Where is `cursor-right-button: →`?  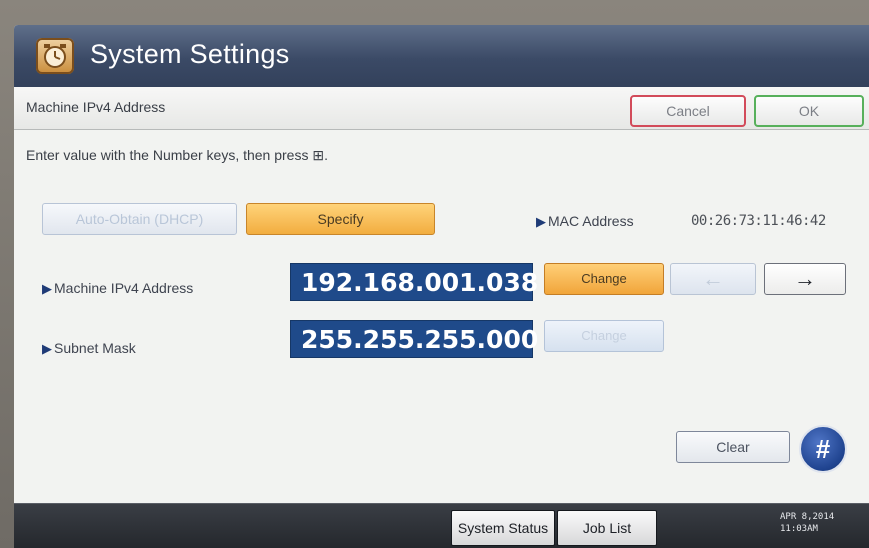
cursor-right-button: → is located at coordinates (805, 279).